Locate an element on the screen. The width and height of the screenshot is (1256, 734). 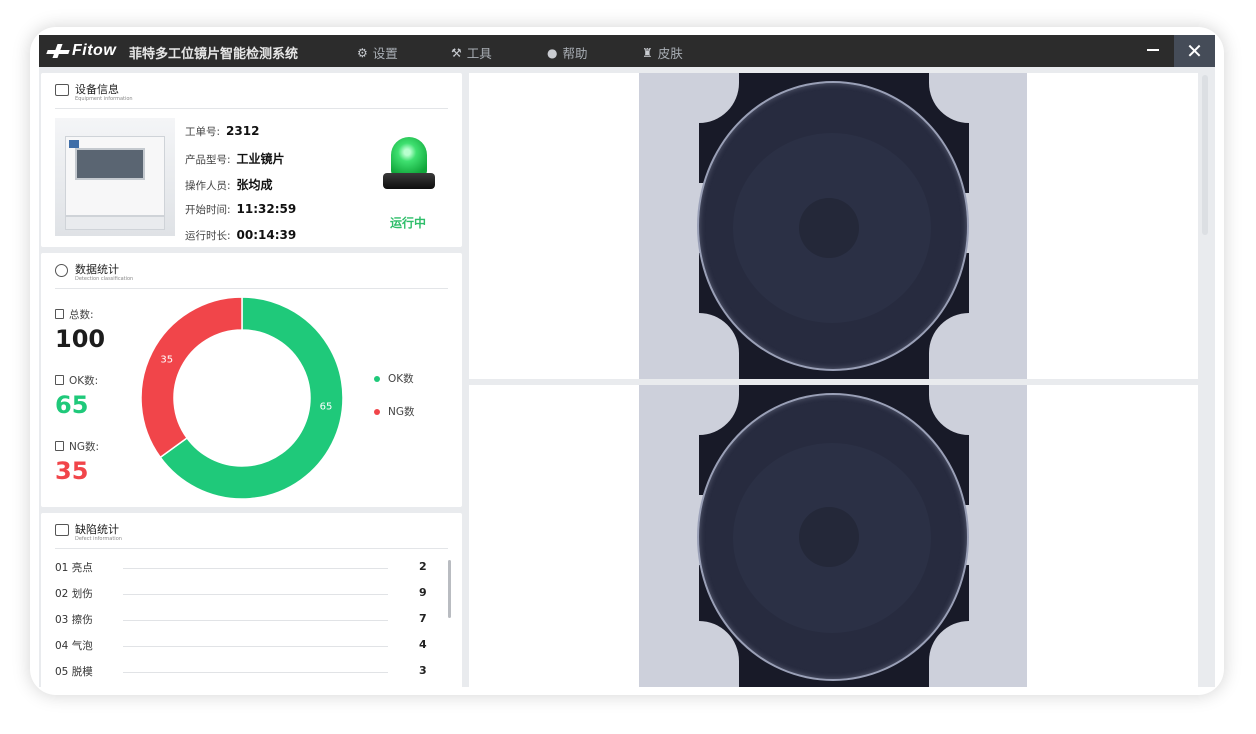
fixture-bottom-left is located at coordinates (689, 654).